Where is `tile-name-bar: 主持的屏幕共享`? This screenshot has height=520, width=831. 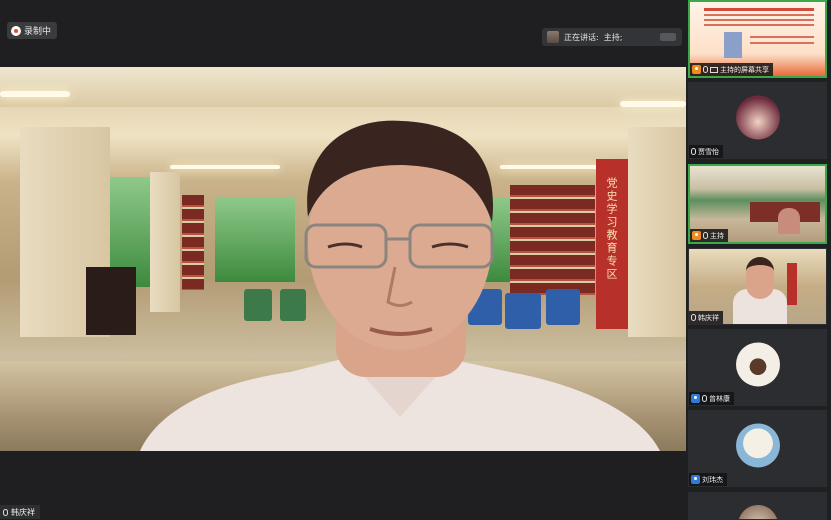
tile-name-bar: 主持的屏幕共享 is located at coordinates (731, 69).